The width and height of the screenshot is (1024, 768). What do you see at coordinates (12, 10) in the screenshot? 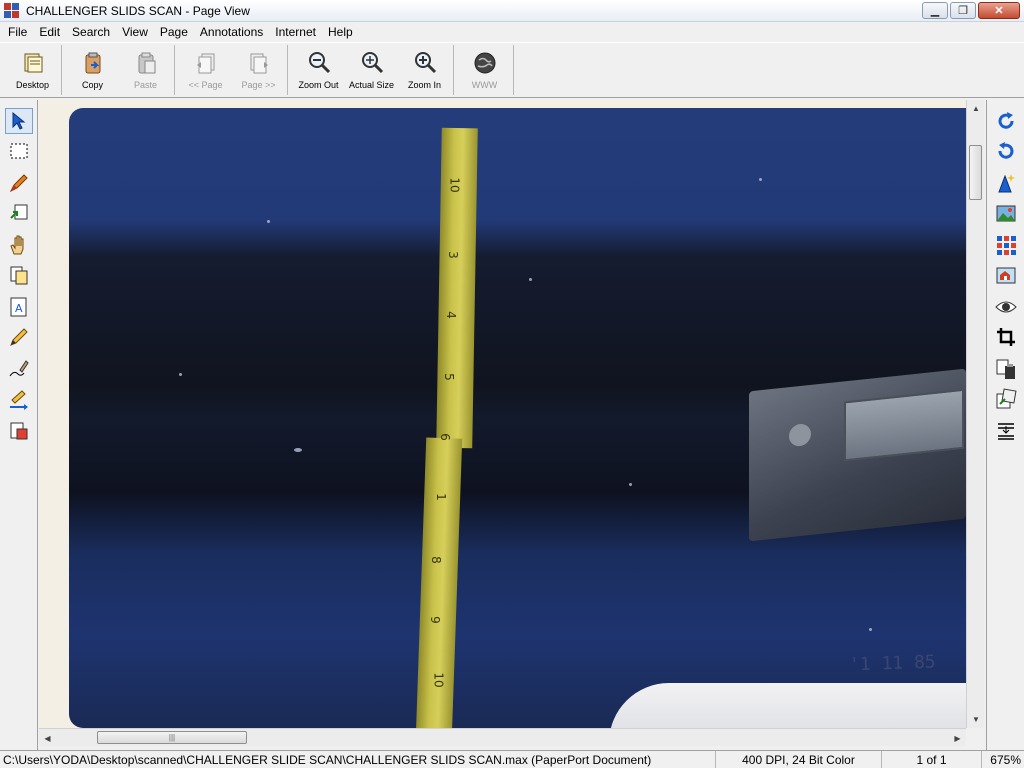
I see `paperport-app-icon` at bounding box center [12, 10].